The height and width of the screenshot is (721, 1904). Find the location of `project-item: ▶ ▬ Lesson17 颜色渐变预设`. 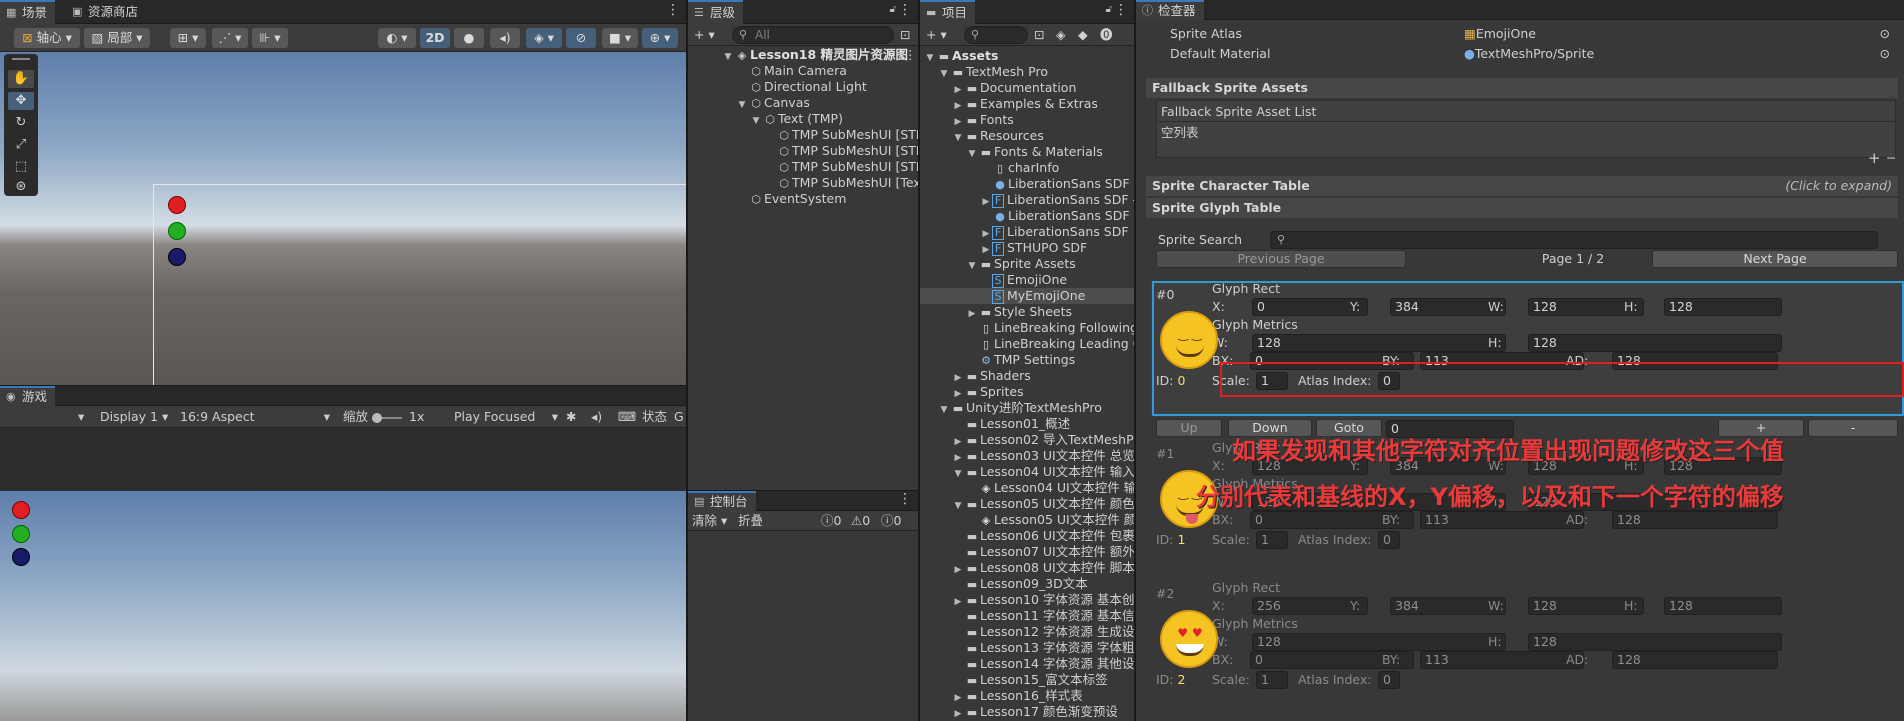

project-item: ▶ ▬ Lesson17 颜色渐变预设 is located at coordinates (1027, 712).